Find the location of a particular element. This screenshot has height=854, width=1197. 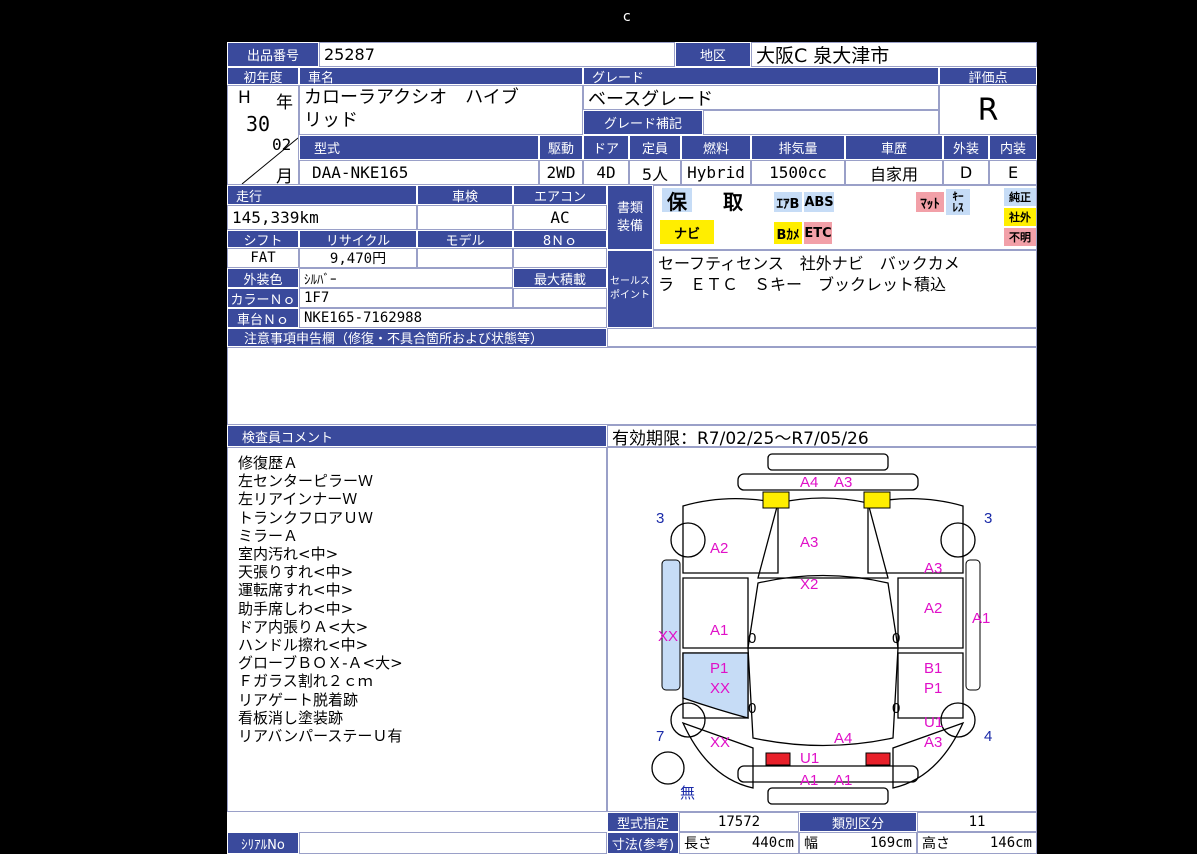

damage-mark: 3 is located at coordinates (988, 518).